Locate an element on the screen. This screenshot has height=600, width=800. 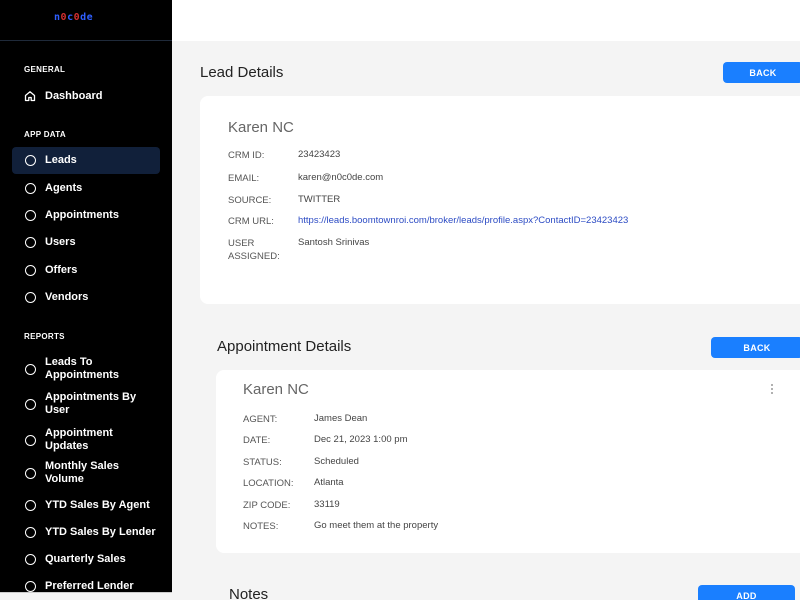
sidebar-item-preferred-lender: Preferred Lender is located at coordinates (86, 585).